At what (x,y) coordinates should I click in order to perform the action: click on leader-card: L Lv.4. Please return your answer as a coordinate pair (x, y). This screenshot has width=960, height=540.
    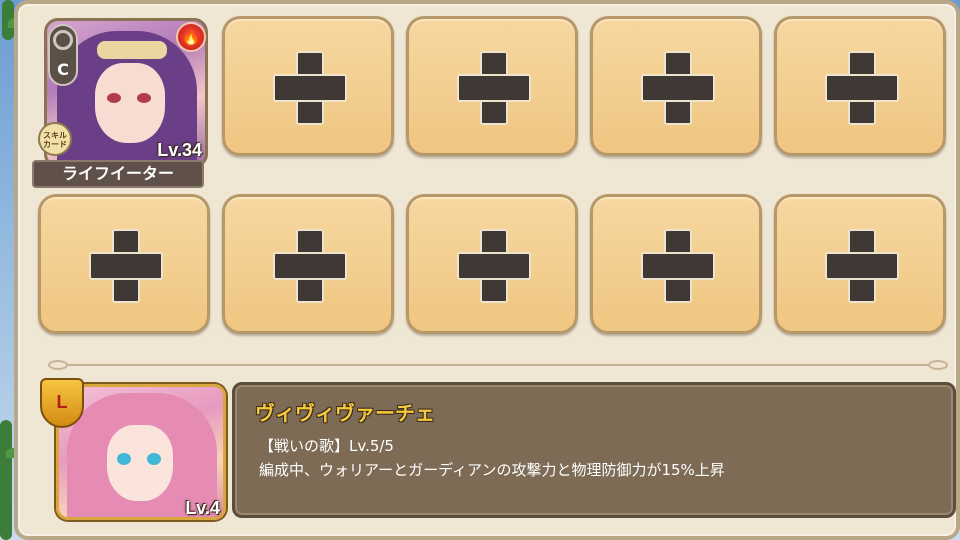
    Looking at the image, I should click on (135, 451).